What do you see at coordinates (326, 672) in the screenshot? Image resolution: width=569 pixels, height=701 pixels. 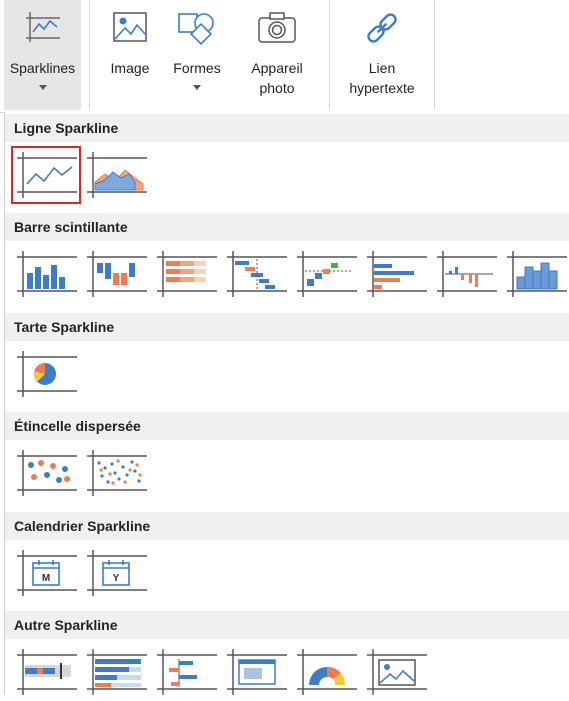 I see `gauge-sparkline-option` at bounding box center [326, 672].